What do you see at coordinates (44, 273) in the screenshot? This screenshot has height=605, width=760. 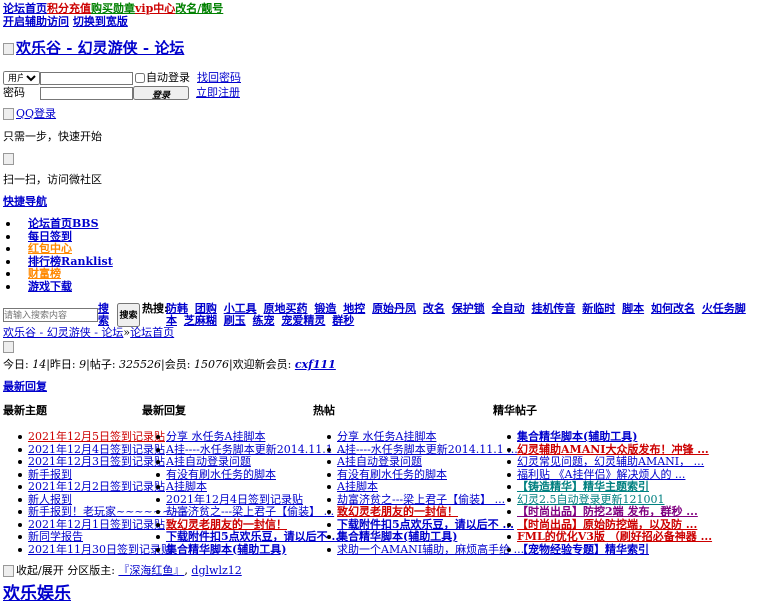 I see `nav-item-link: 财富榜` at bounding box center [44, 273].